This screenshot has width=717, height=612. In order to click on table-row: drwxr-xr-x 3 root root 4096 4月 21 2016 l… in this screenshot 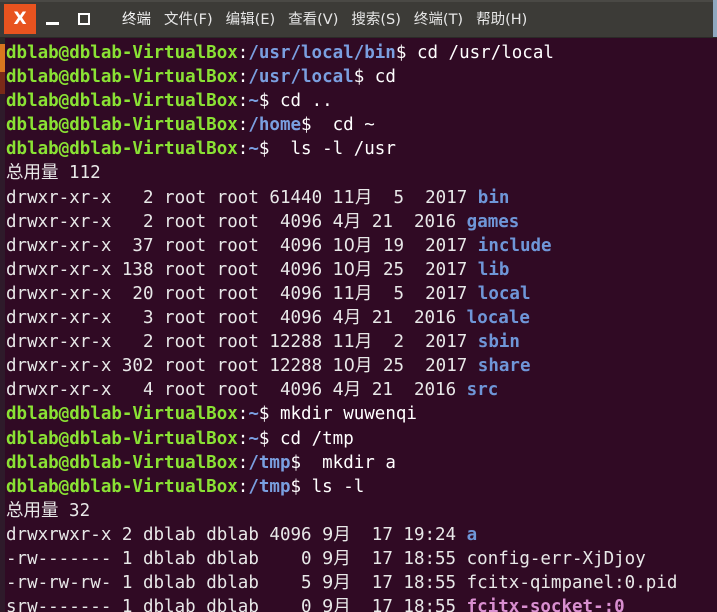, I will do `click(361, 318)`.